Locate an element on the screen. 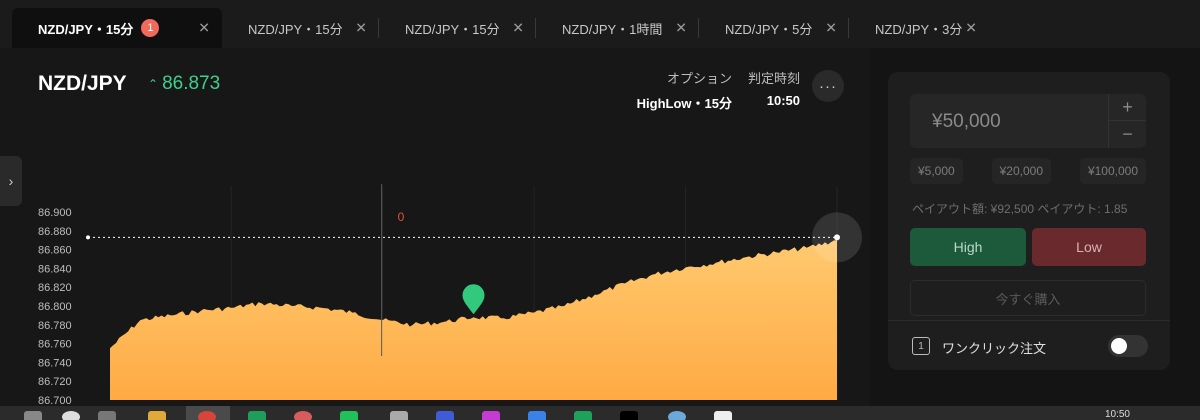 Image resolution: width=1200 pixels, height=420 pixels. taskbar: 10:50 is located at coordinates (600, 413).